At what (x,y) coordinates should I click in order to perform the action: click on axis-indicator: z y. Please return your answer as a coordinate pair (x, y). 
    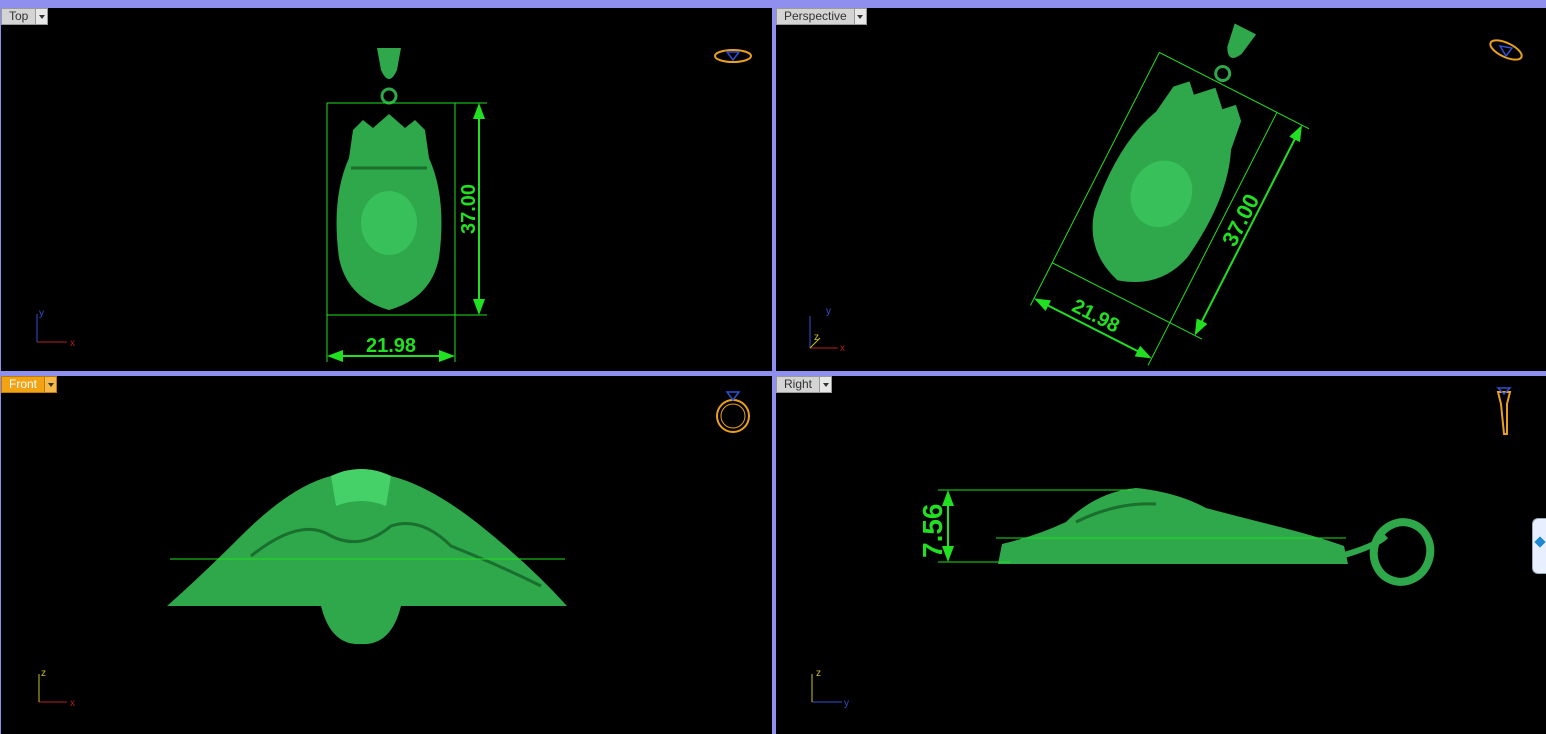
    Looking at the image, I should click on (830, 688).